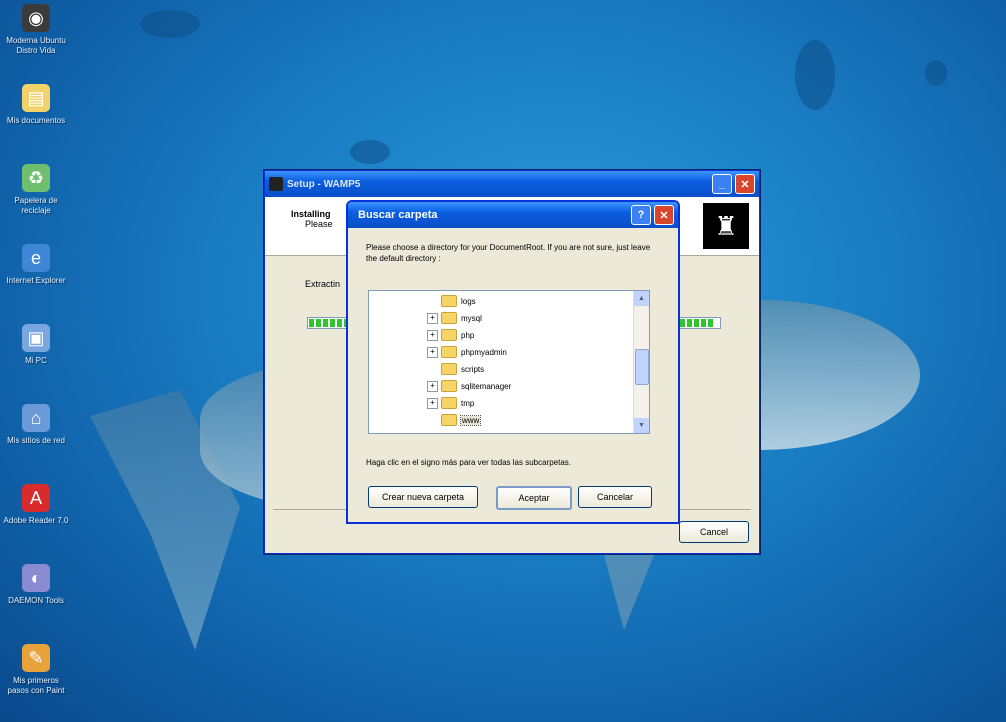 The width and height of the screenshot is (1006, 722). I want to click on ubuntu-icon: ◉, so click(36, 18).